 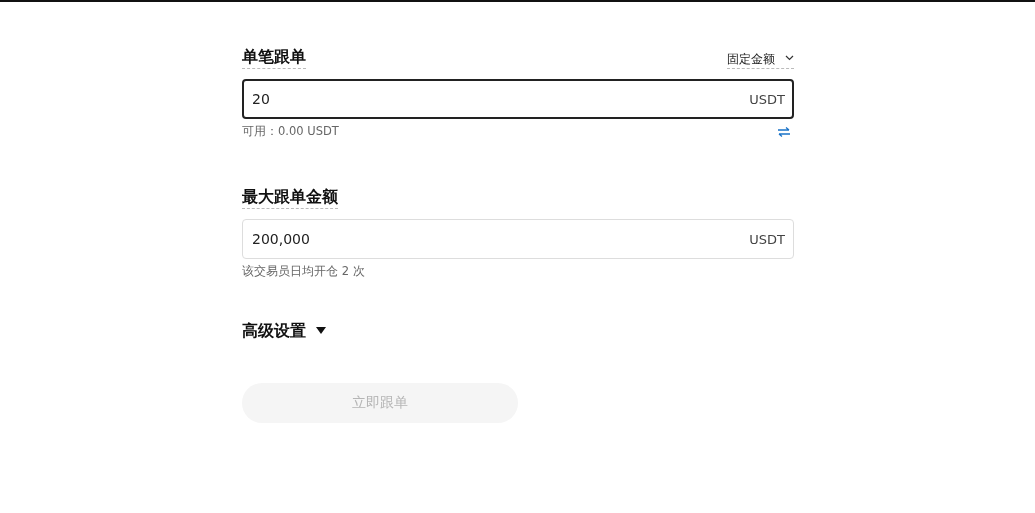 What do you see at coordinates (760, 59) in the screenshot?
I see `mode-dropdown: 固定金额` at bounding box center [760, 59].